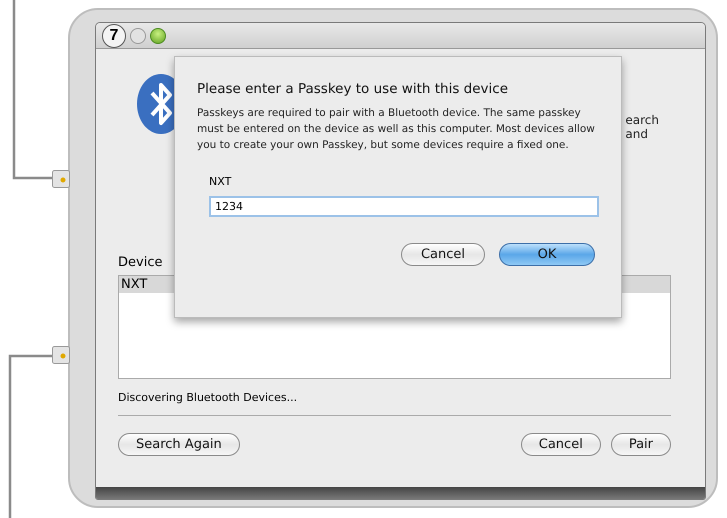  What do you see at coordinates (560, 444) in the screenshot?
I see `dialog-button: Cancel` at bounding box center [560, 444].